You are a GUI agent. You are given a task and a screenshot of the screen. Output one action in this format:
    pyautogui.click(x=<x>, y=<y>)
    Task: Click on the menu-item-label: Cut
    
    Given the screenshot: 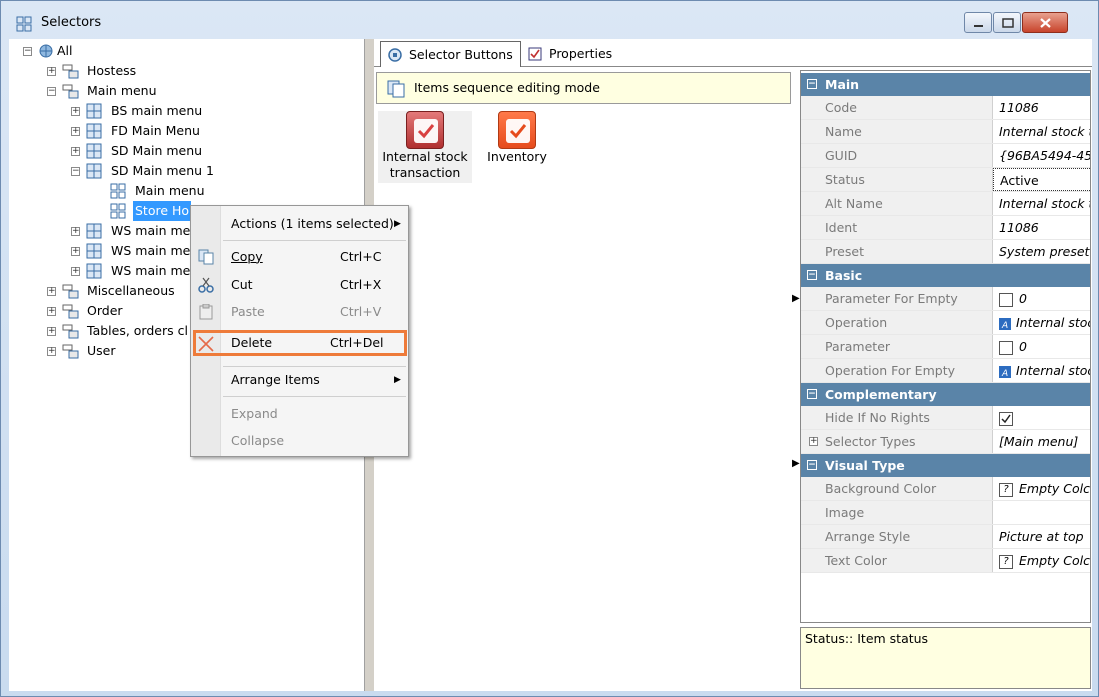 What is the action you would take?
    pyautogui.click(x=242, y=284)
    